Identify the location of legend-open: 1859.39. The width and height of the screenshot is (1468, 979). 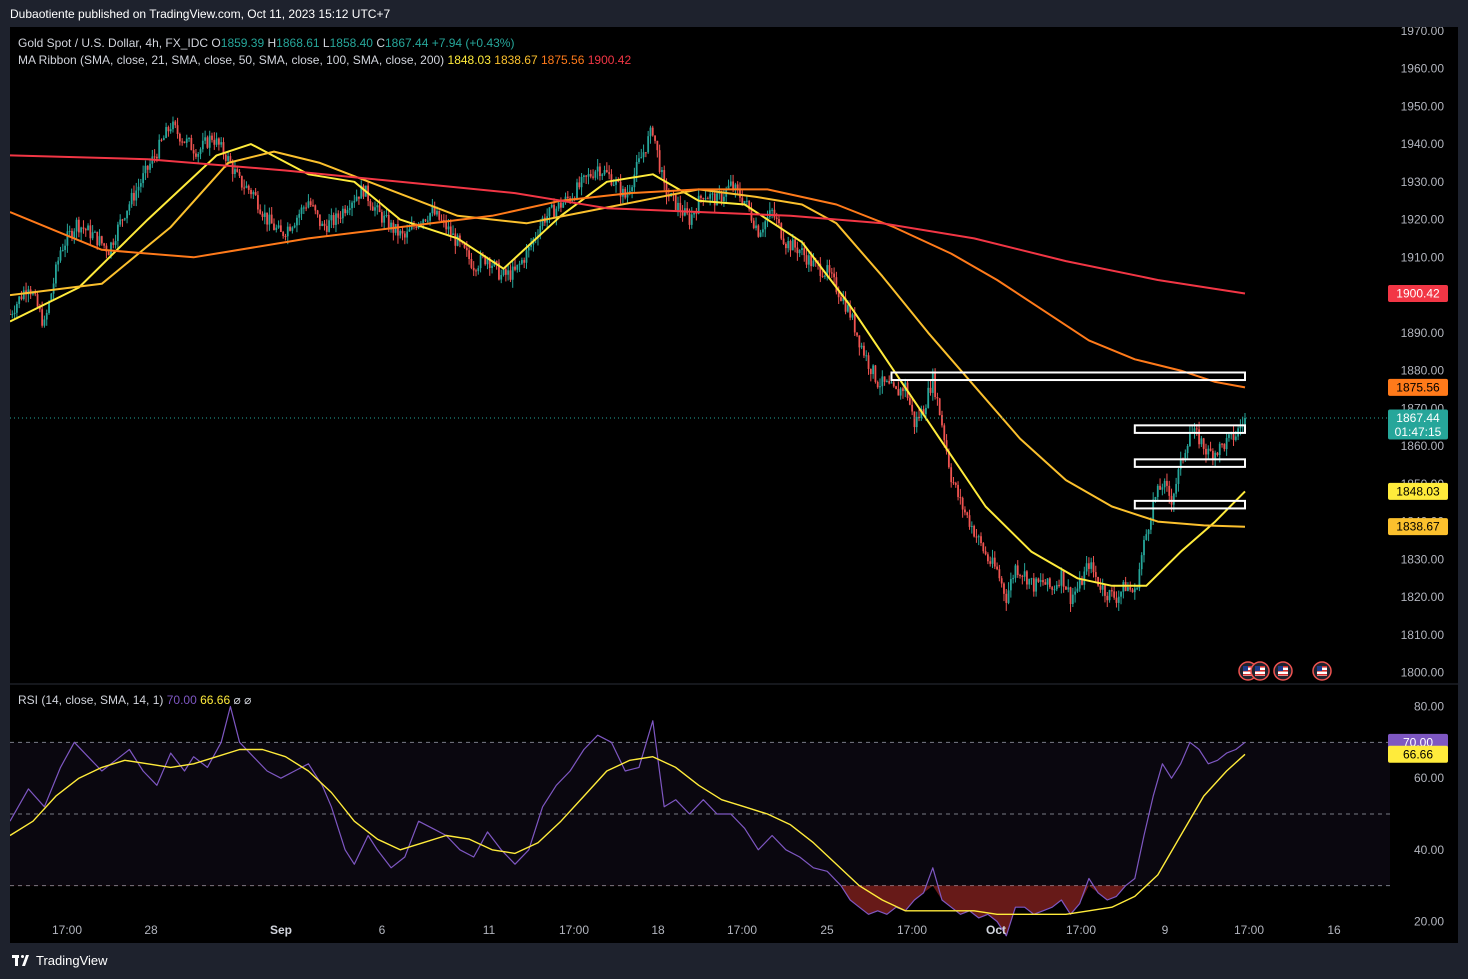
(242, 43).